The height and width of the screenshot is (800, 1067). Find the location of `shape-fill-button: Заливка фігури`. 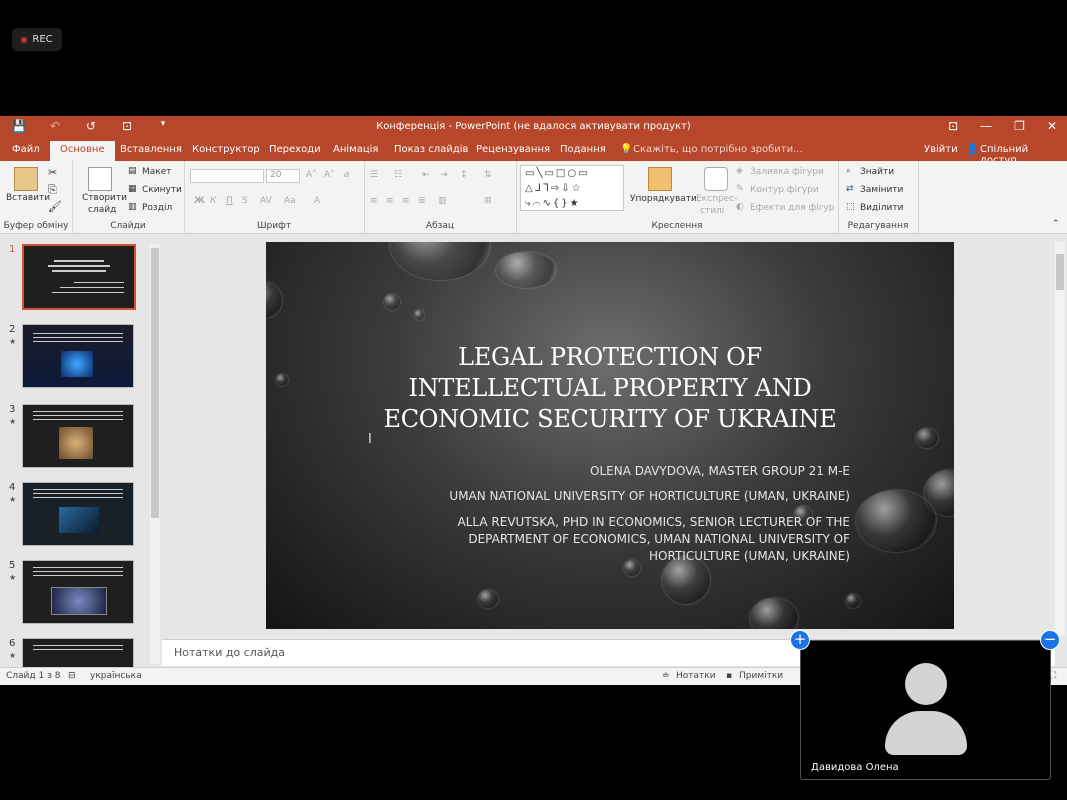

shape-fill-button: Заливка фігури is located at coordinates (787, 172).